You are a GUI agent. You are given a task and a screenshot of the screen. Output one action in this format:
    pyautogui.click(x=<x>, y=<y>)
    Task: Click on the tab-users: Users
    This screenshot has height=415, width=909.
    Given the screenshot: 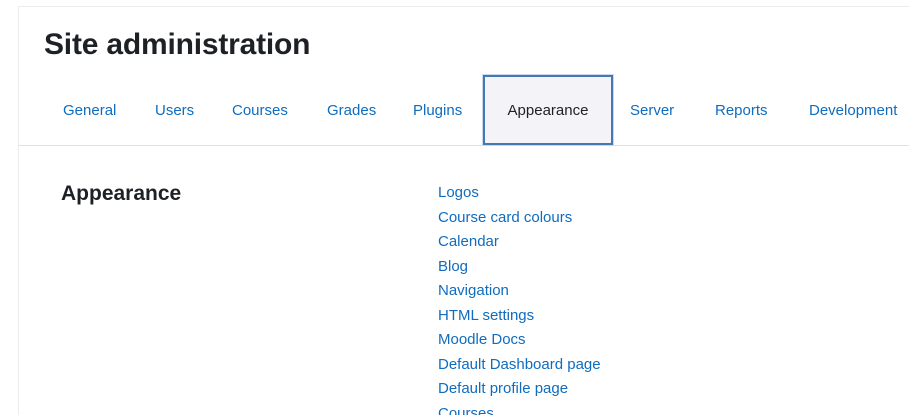 What is the action you would take?
    pyautogui.click(x=174, y=110)
    